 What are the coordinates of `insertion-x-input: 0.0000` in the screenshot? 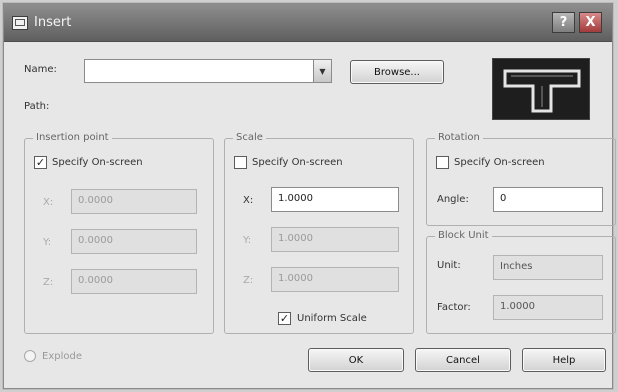 It's located at (134, 201).